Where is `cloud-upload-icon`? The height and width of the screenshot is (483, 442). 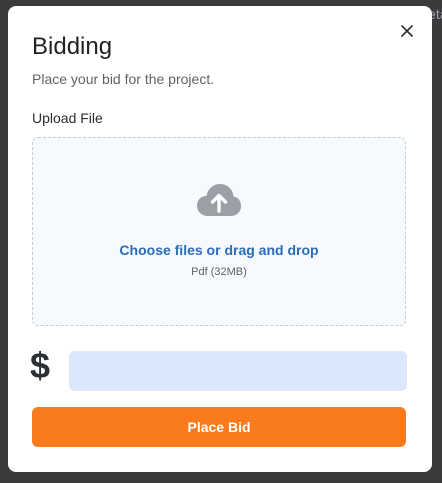
cloud-upload-icon is located at coordinates (219, 200).